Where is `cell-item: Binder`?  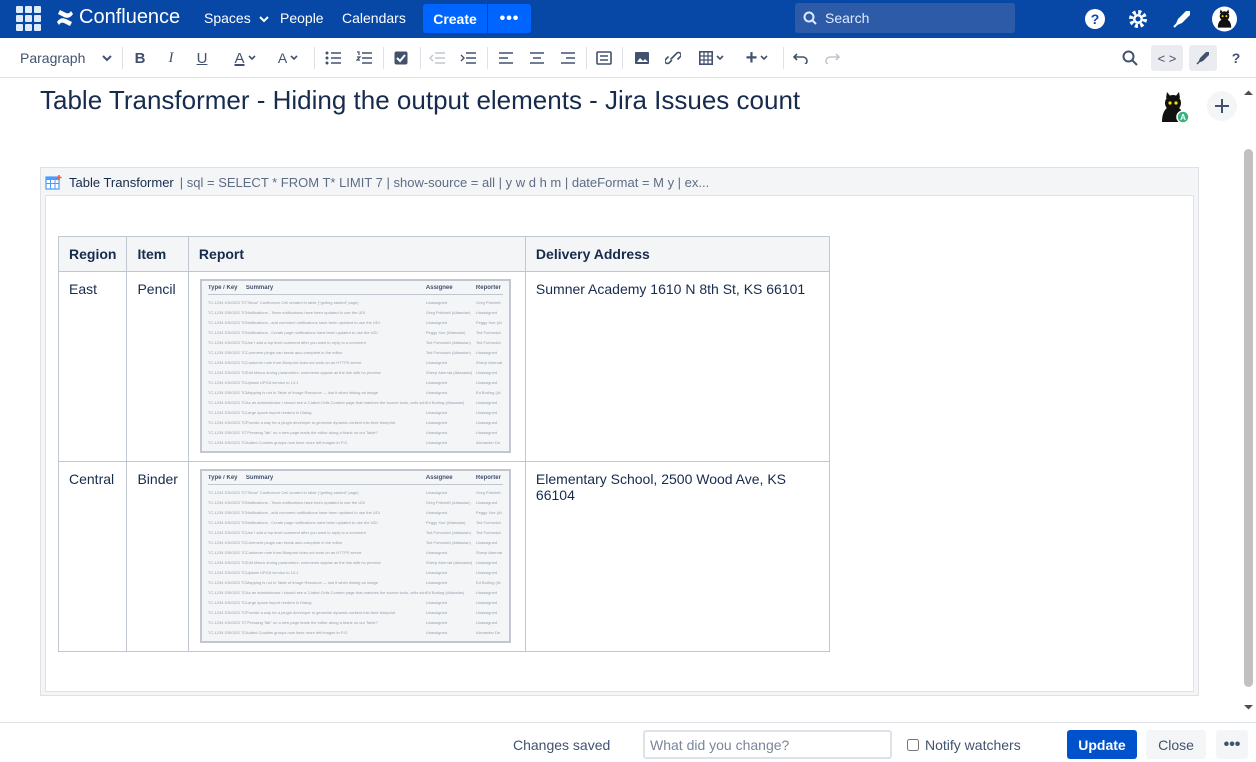
cell-item: Binder is located at coordinates (157, 556).